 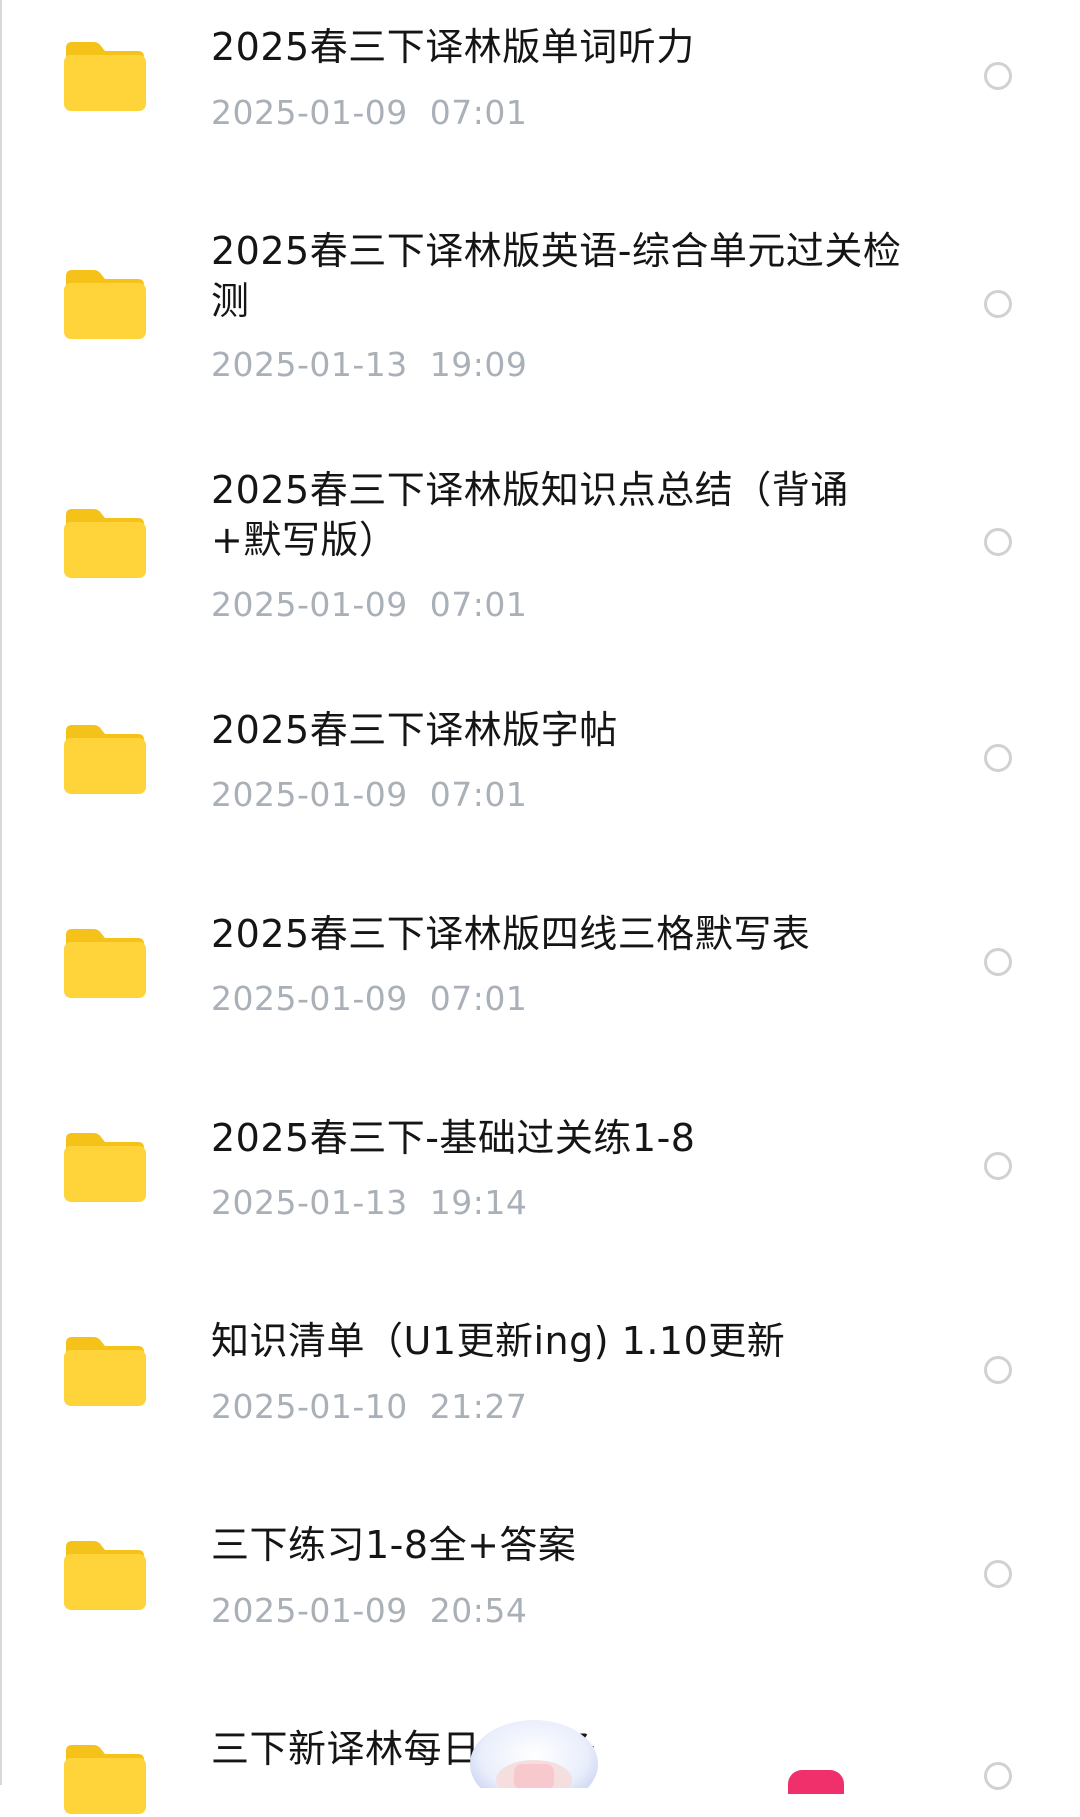 I want to click on file-name: 知识清单（U1更新ing) 1.10更新, so click(x=561, y=1341).